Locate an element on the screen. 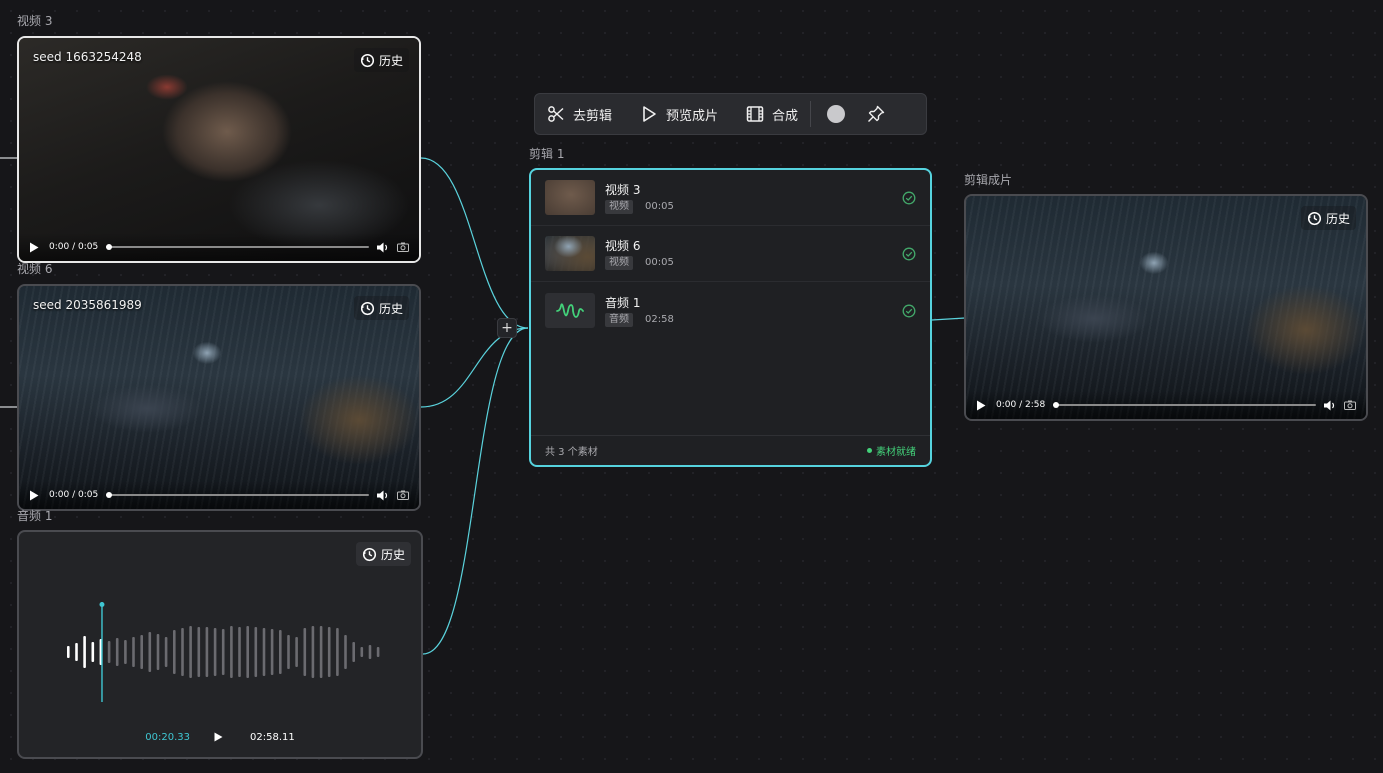  clip-duration: 02:58 is located at coordinates (659, 319).